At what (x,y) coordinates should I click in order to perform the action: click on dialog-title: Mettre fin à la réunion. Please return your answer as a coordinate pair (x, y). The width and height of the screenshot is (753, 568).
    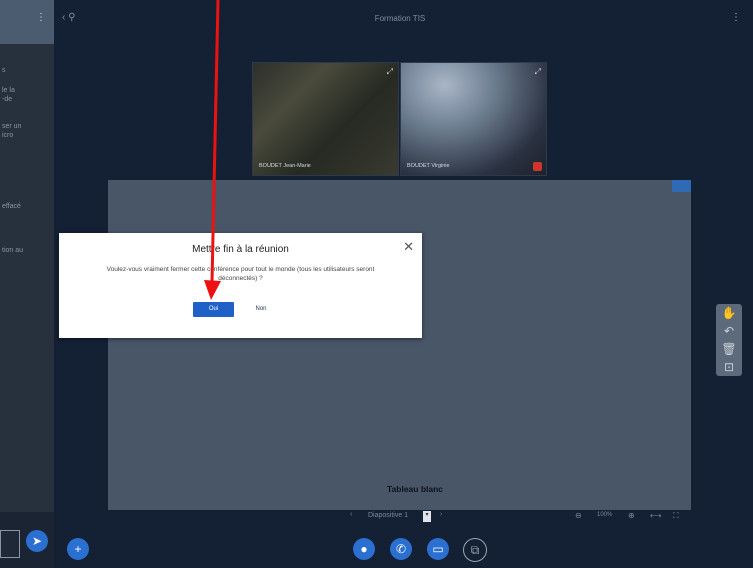
    Looking at the image, I should click on (240, 249).